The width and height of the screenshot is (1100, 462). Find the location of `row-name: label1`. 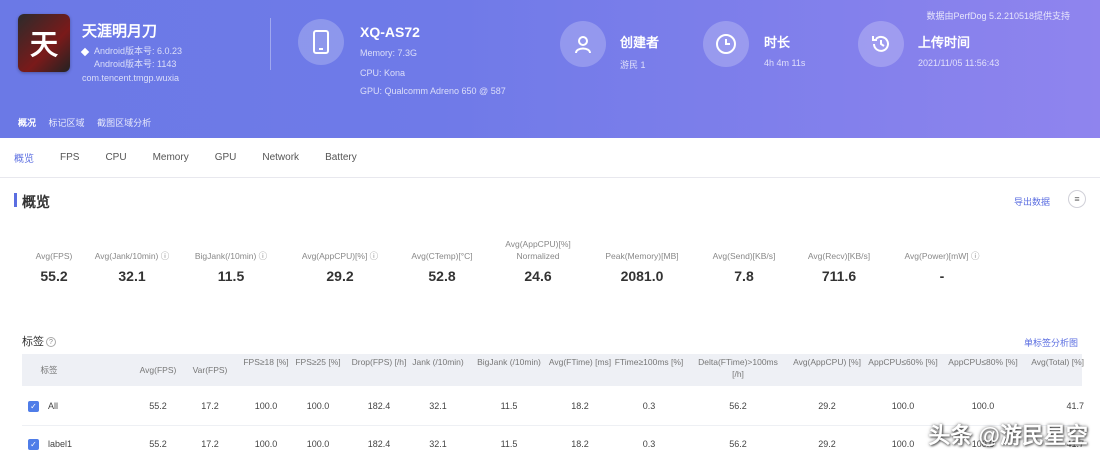

row-name: label1 is located at coordinates (60, 444).